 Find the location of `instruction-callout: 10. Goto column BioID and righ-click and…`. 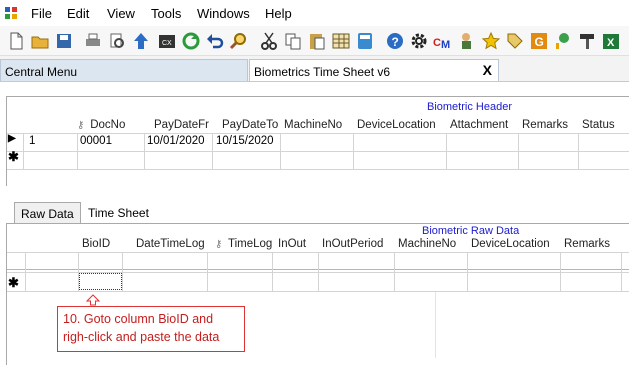

instruction-callout: 10. Goto column BioID and righ-click and… is located at coordinates (151, 329).